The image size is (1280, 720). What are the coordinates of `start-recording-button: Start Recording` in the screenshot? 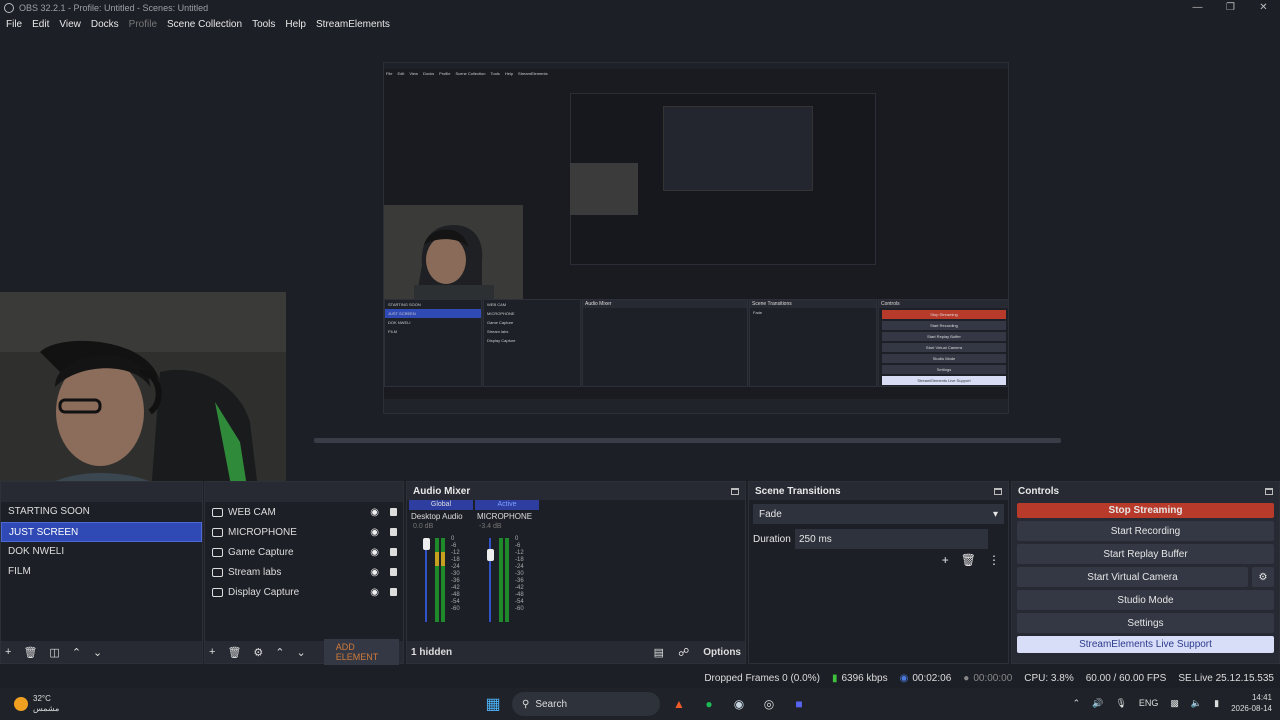 It's located at (1145, 531).